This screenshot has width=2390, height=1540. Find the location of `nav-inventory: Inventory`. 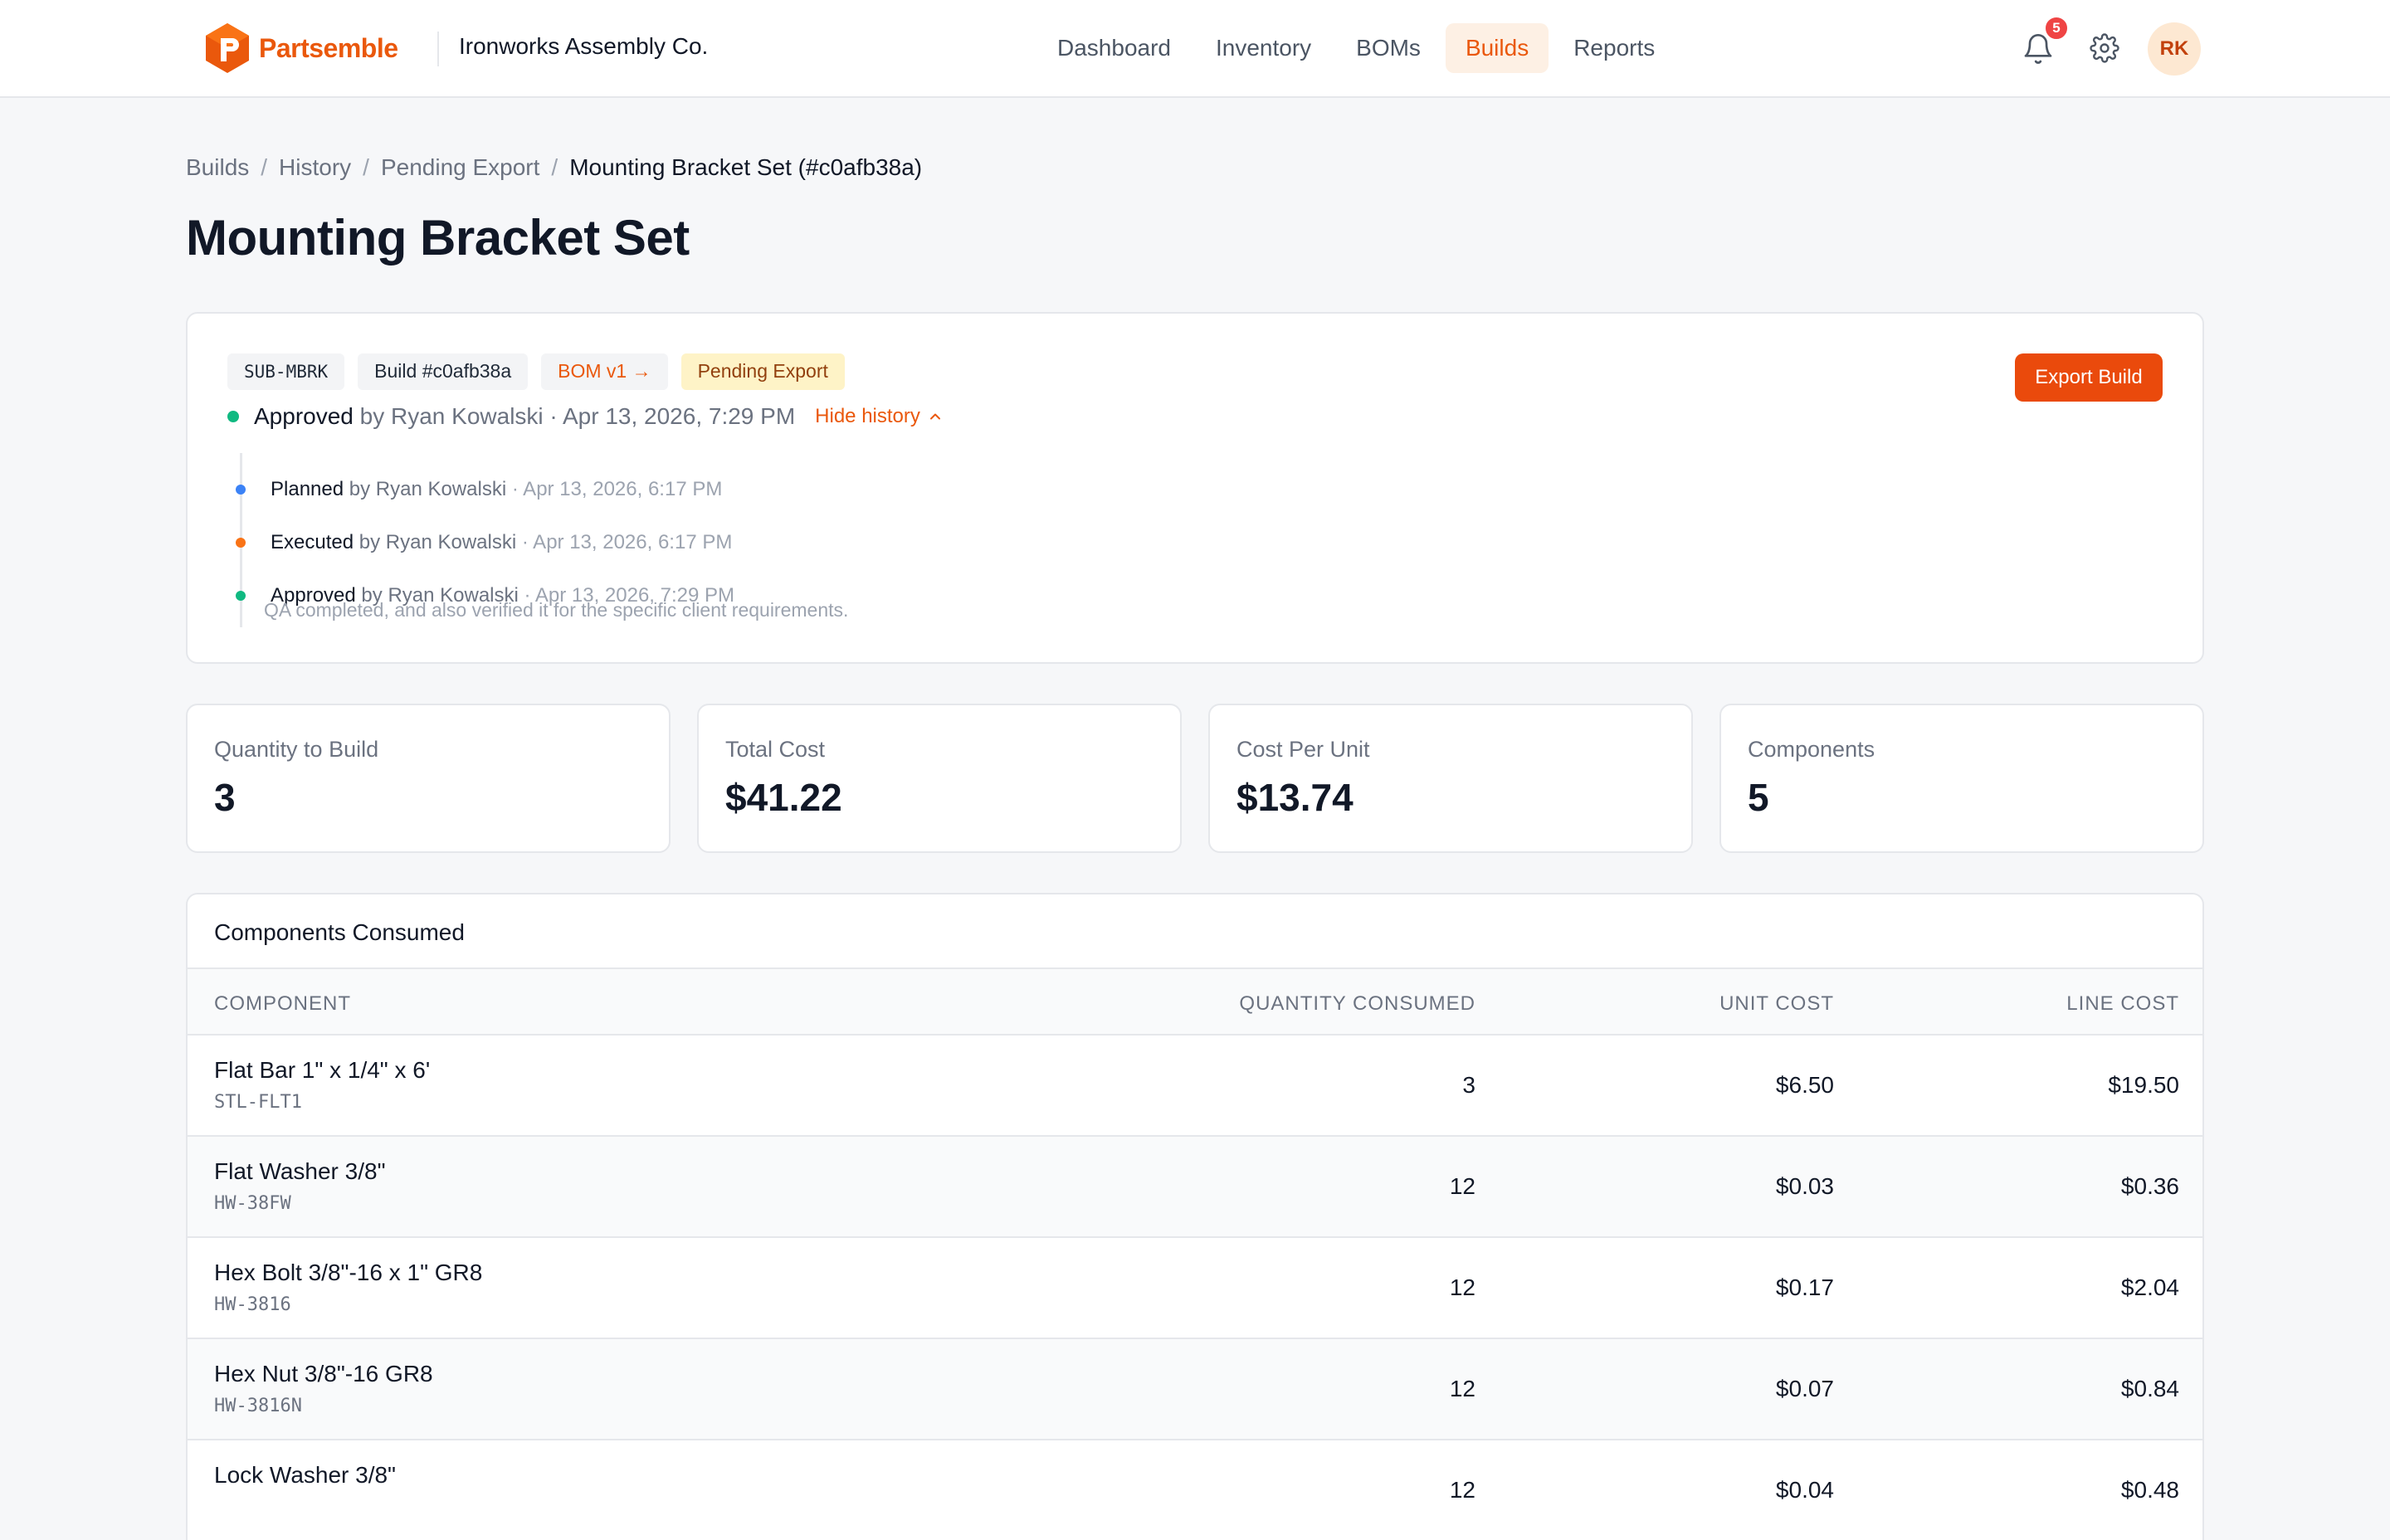

nav-inventory: Inventory is located at coordinates (1264, 48).